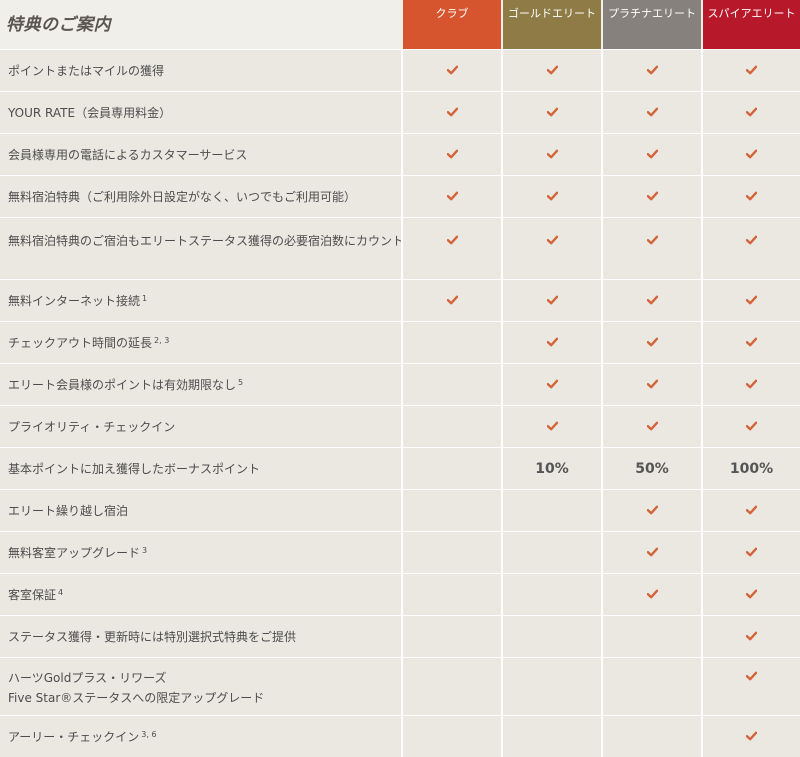 This screenshot has width=800, height=757. Describe the element at coordinates (651, 468) in the screenshot. I see `cell-platinum: 50%` at that location.